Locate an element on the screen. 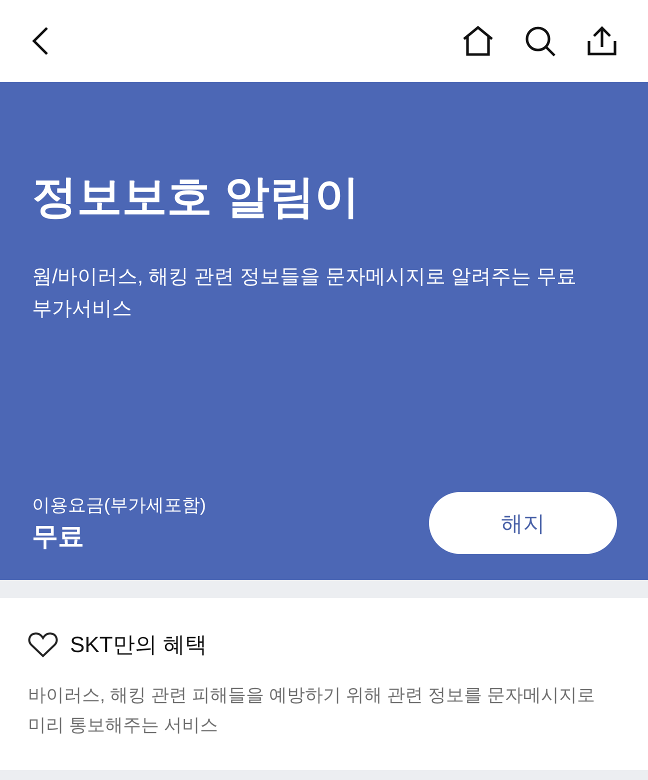 The width and height of the screenshot is (648, 780). home-icon is located at coordinates (478, 41).